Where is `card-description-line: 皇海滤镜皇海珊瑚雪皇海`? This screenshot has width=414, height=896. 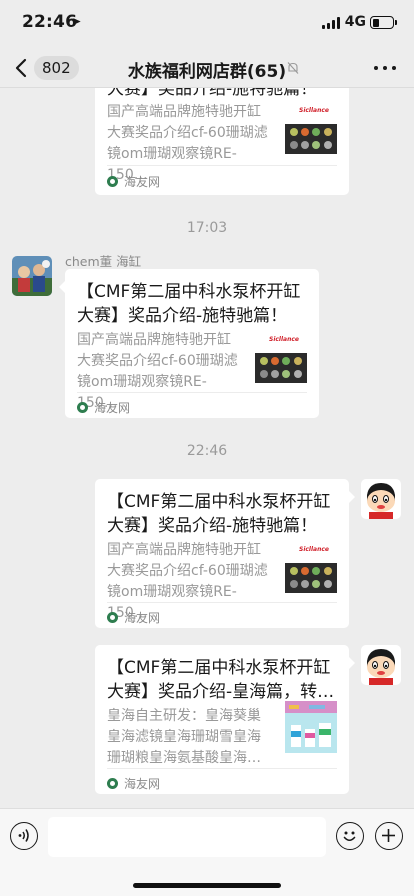 card-description-line: 皇海滤镜皇海珊瑚雪皇海 is located at coordinates (184, 737).